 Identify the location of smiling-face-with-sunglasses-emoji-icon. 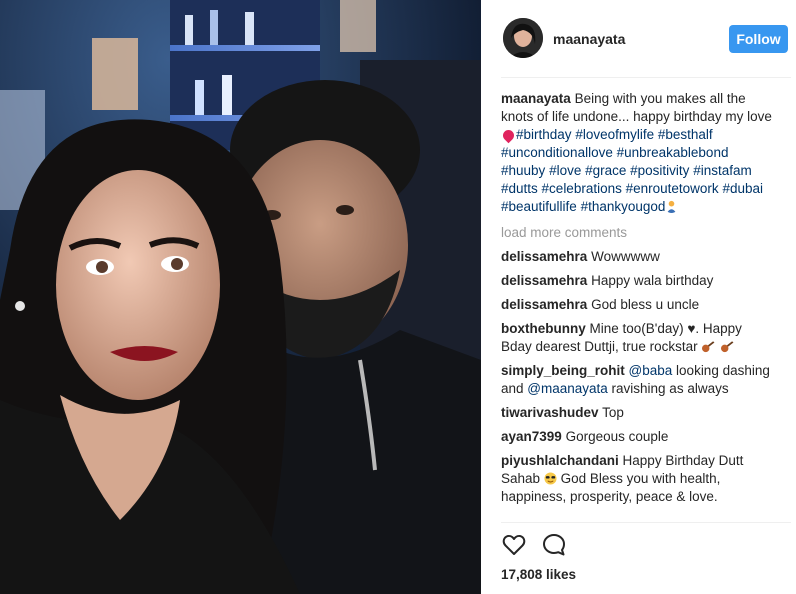
(550, 478).